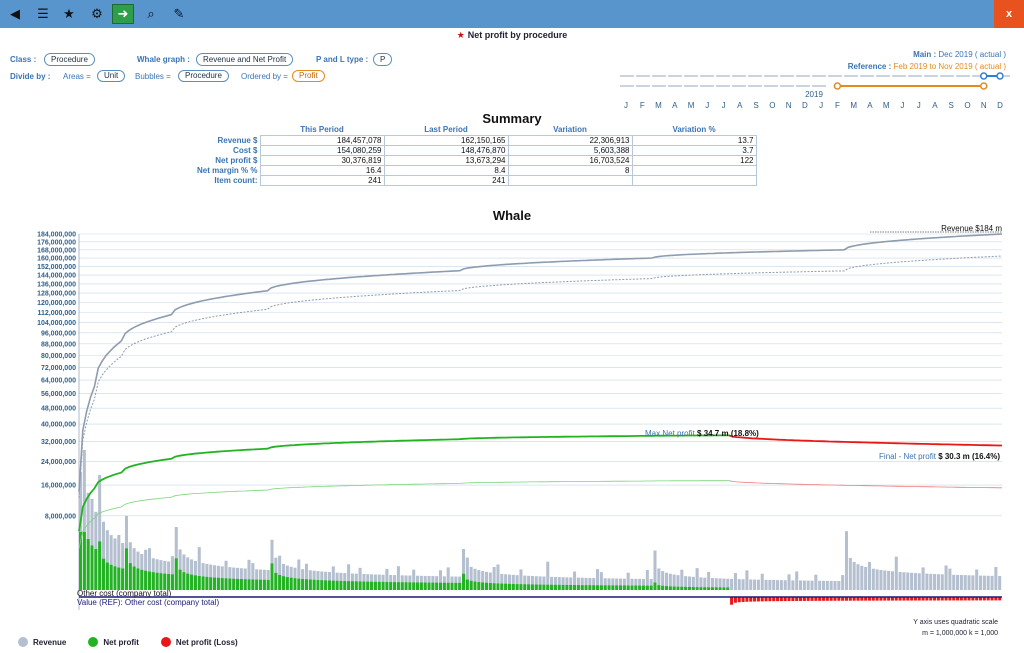 The image size is (1024, 653). Describe the element at coordinates (383, 59) in the screenshot. I see `pl-type-selector: P` at that location.